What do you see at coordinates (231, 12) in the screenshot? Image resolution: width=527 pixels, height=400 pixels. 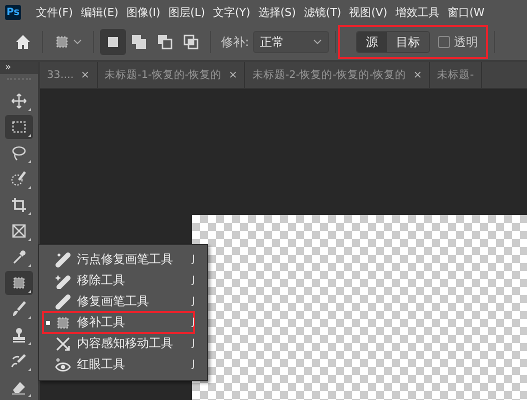 I see `menu-item: 文字(Y)` at bounding box center [231, 12].